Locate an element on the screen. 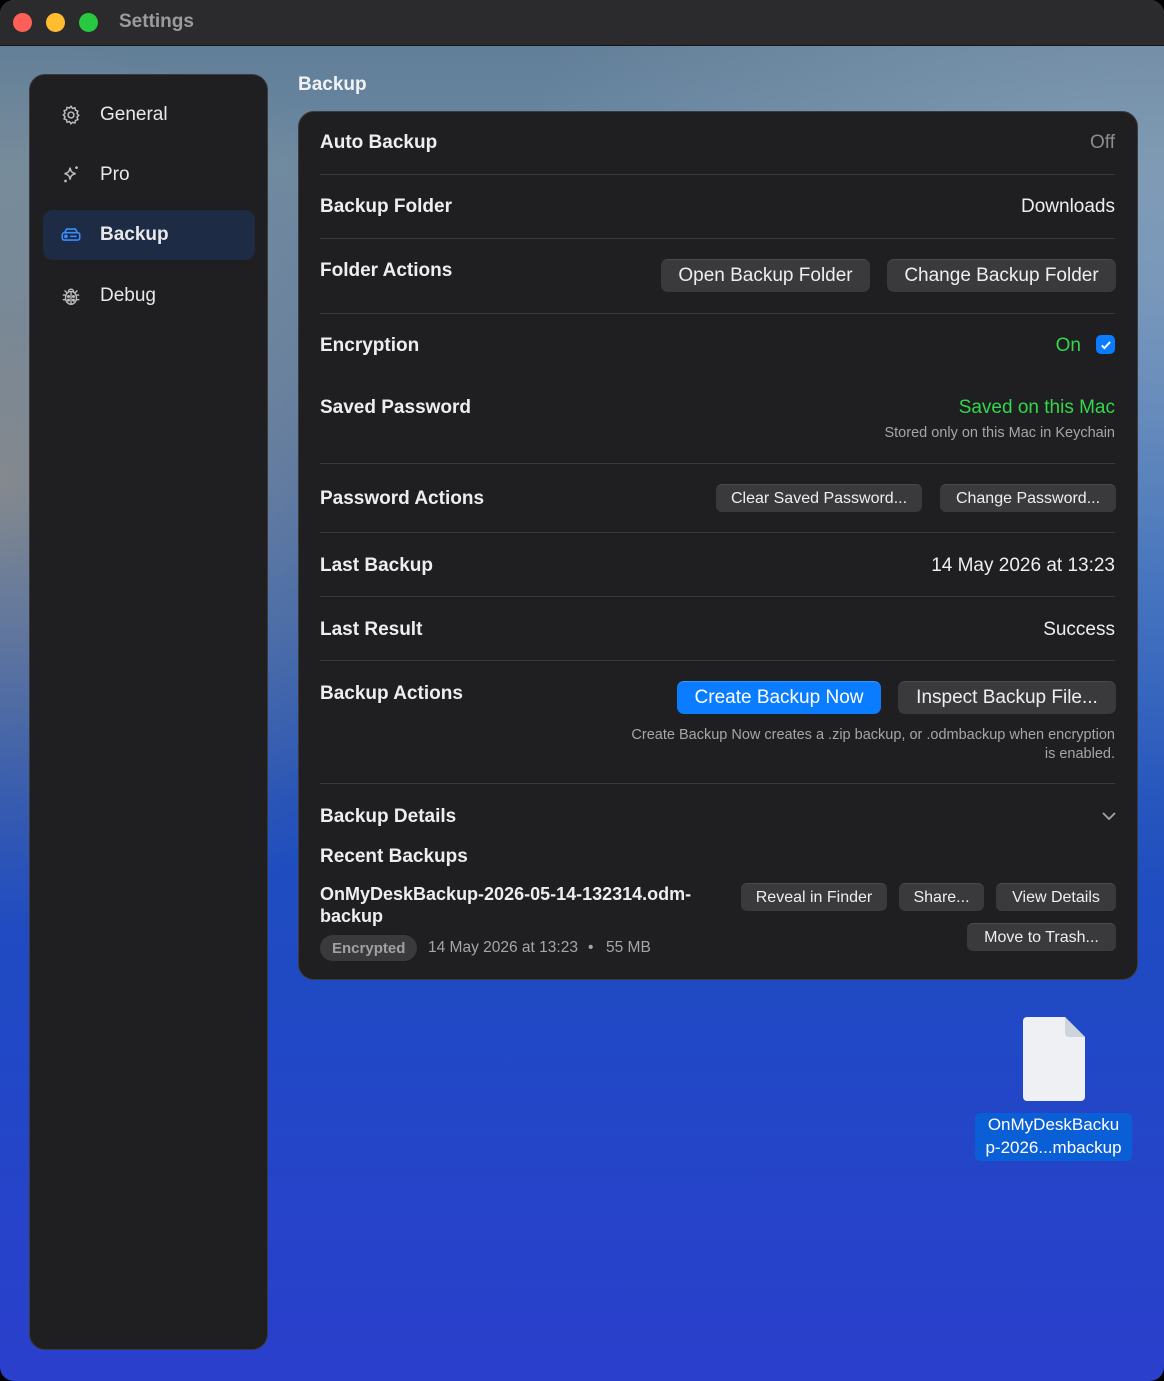  encrypted-badge: Encrypted is located at coordinates (369, 948).